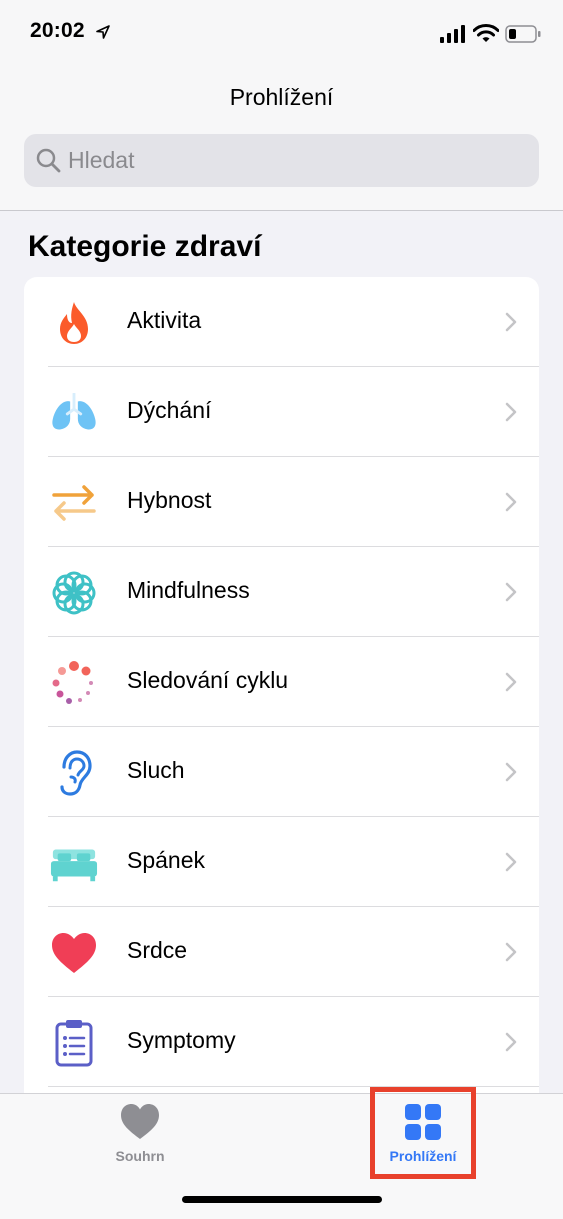 This screenshot has width=563, height=1219. What do you see at coordinates (282, 1199) in the screenshot?
I see `home-indicator` at bounding box center [282, 1199].